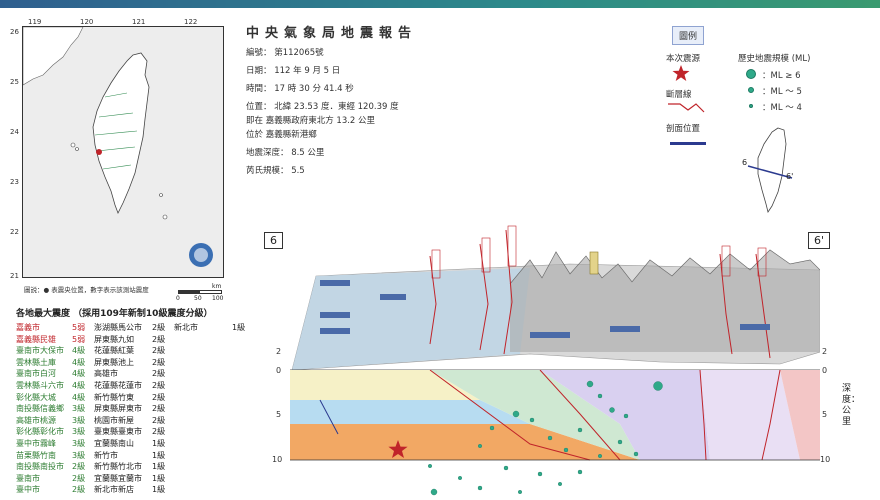 The height and width of the screenshot is (500, 880). What do you see at coordinates (782, 108) in the screenshot?
I see `legend-ml4: ：ML ～ 4` at bounding box center [782, 108].